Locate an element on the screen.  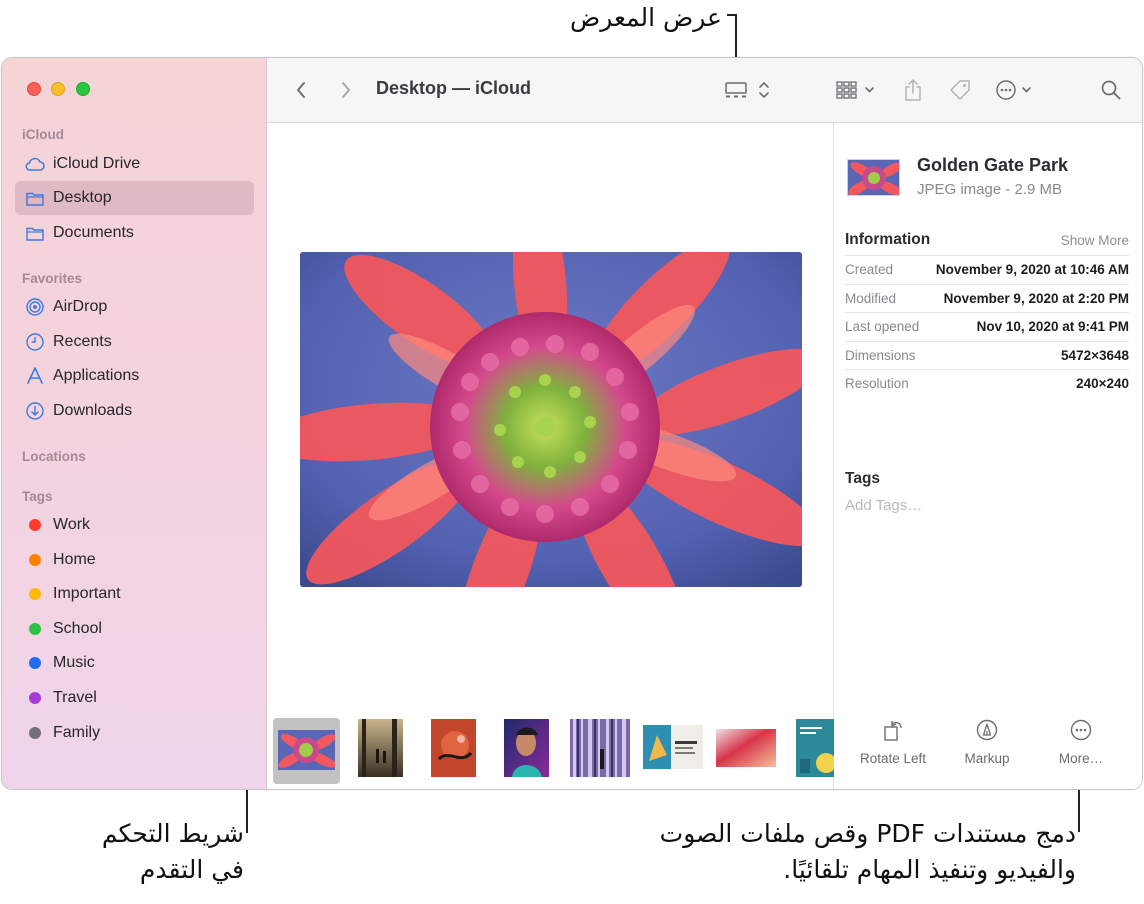
sidebar-item-label: School is located at coordinates (77, 628).